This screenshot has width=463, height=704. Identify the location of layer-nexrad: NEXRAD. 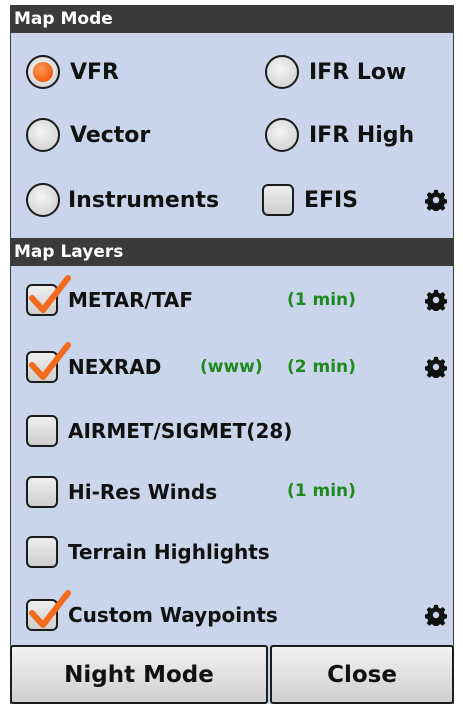
(94, 362).